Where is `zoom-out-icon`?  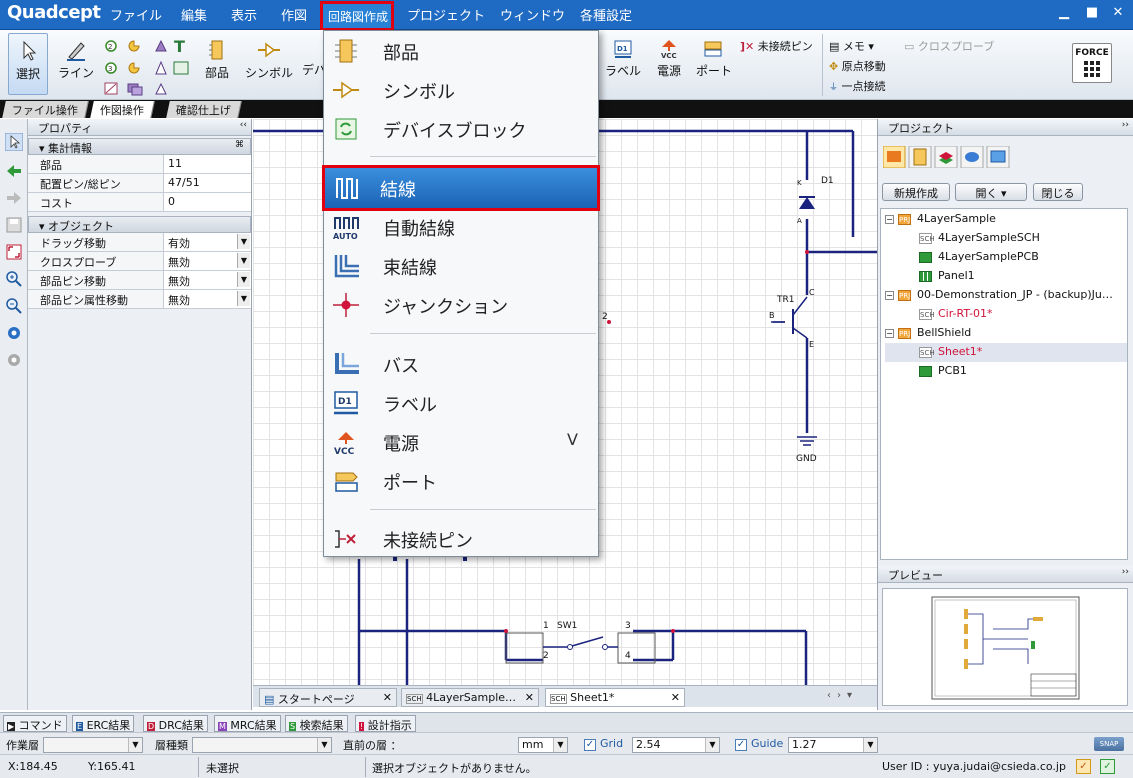
zoom-out-icon is located at coordinates (14, 306).